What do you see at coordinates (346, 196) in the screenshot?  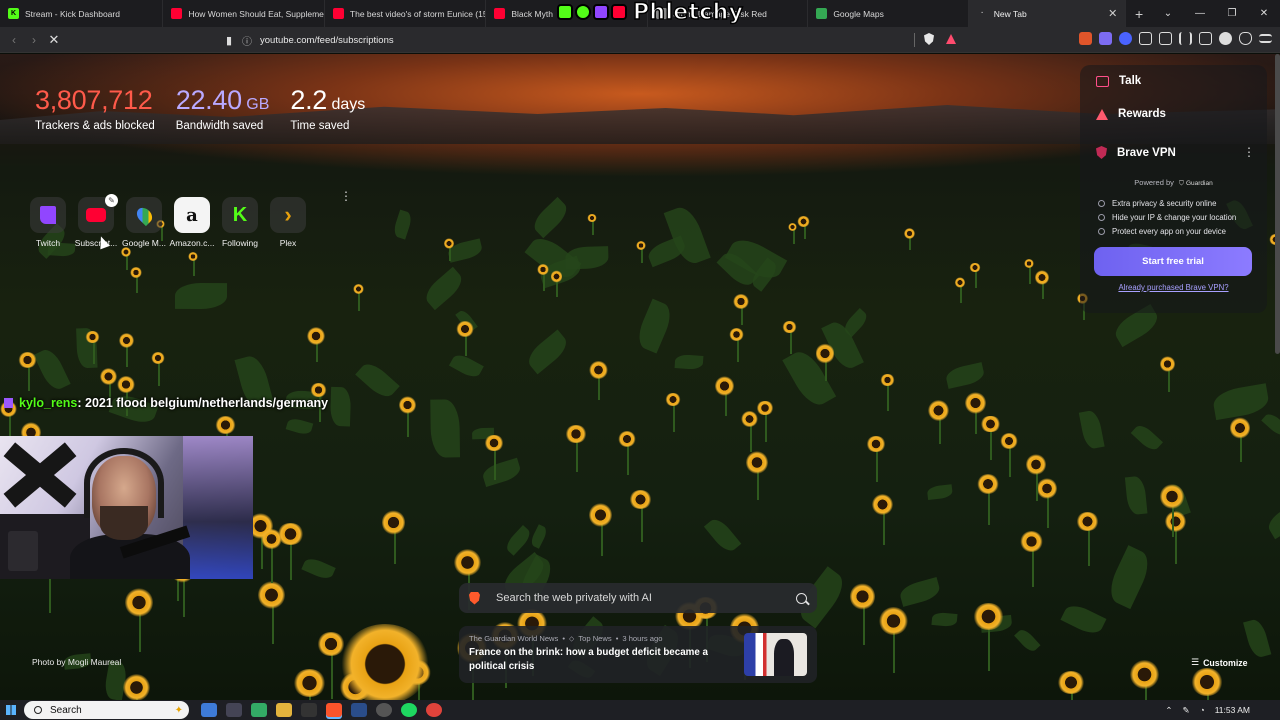 I see `top-sites-menu-icon: ⋮` at bounding box center [346, 196].